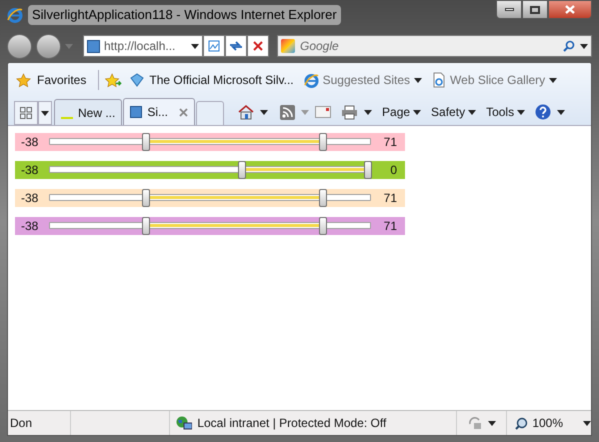 The height and width of the screenshot is (442, 599). Describe the element at coordinates (137, 80) in the screenshot. I see `gem-icon` at that location.